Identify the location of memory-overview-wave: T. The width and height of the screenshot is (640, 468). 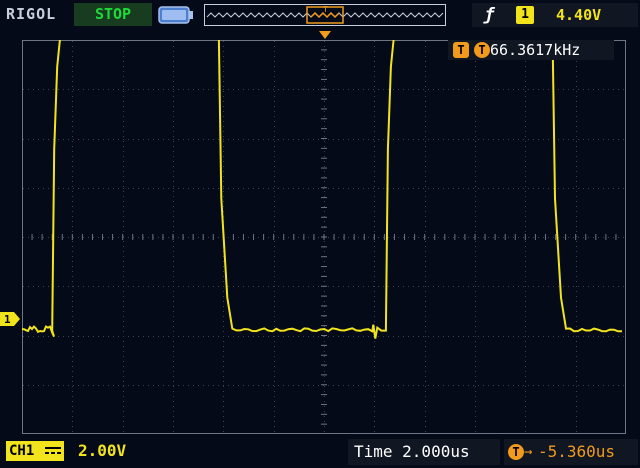
(325, 14).